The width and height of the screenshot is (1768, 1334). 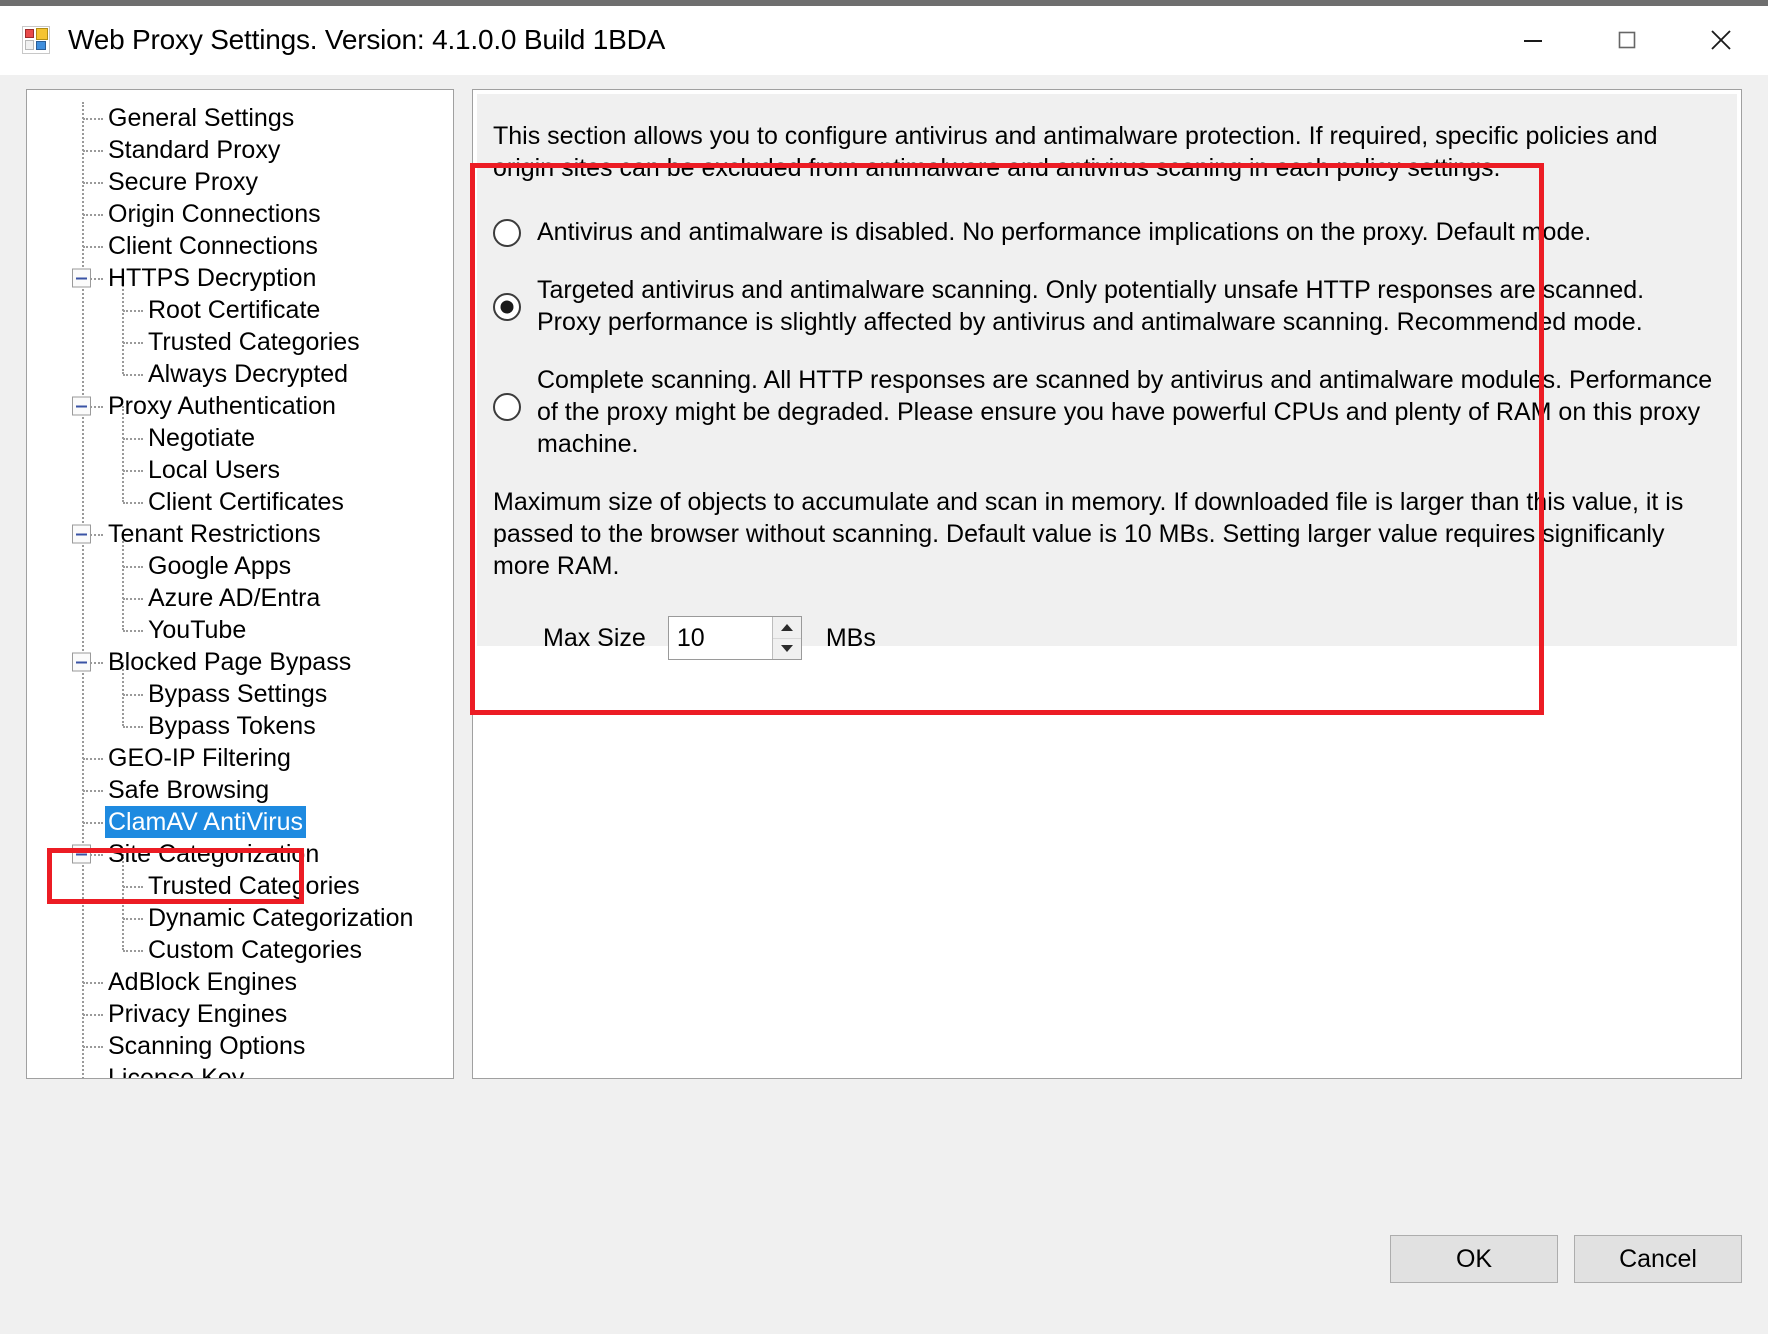 I want to click on tree-item-origin-connections: Origin Connections, so click(x=240, y=214).